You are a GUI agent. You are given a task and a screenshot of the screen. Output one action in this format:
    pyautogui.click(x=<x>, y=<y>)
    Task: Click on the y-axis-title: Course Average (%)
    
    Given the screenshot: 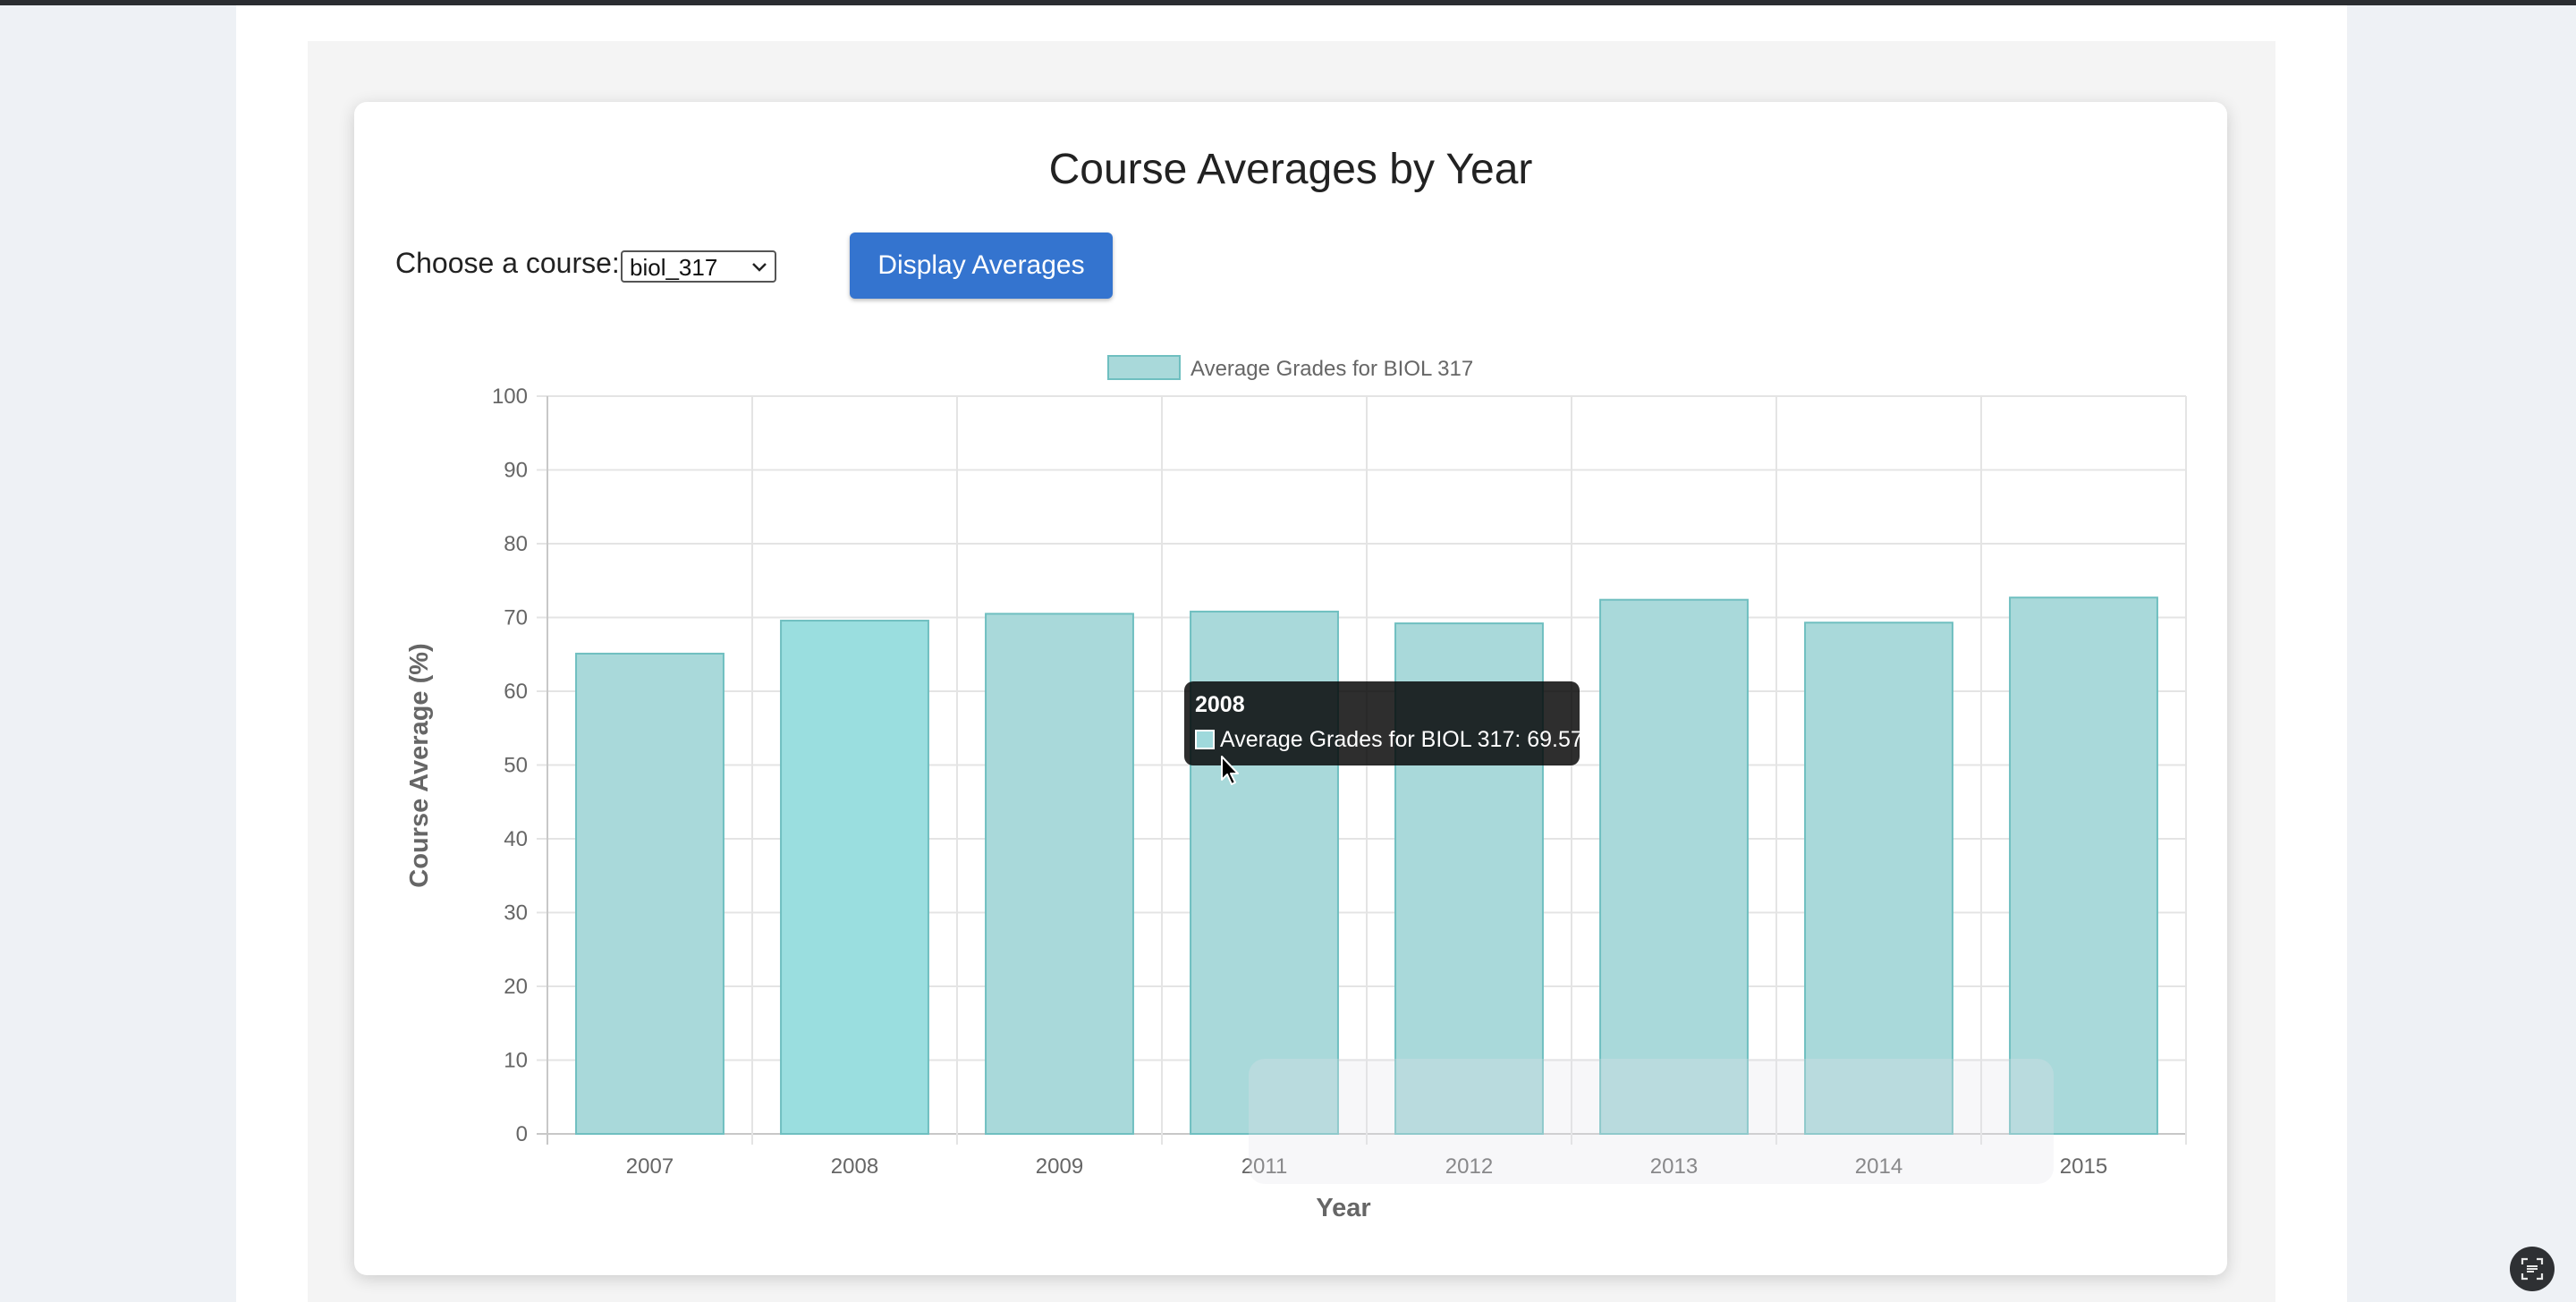 What is the action you would take?
    pyautogui.click(x=419, y=765)
    